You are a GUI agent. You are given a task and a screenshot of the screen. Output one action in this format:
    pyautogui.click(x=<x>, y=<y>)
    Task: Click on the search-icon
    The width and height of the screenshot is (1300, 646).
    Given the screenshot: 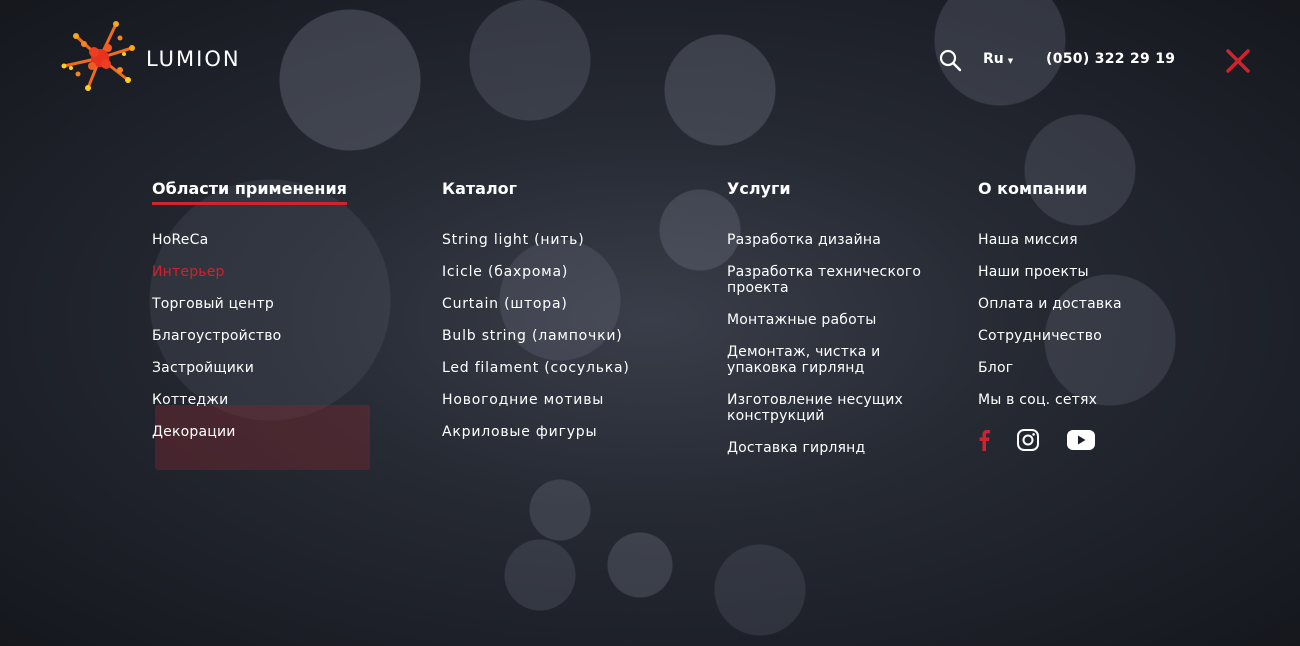 What is the action you would take?
    pyautogui.click(x=950, y=60)
    